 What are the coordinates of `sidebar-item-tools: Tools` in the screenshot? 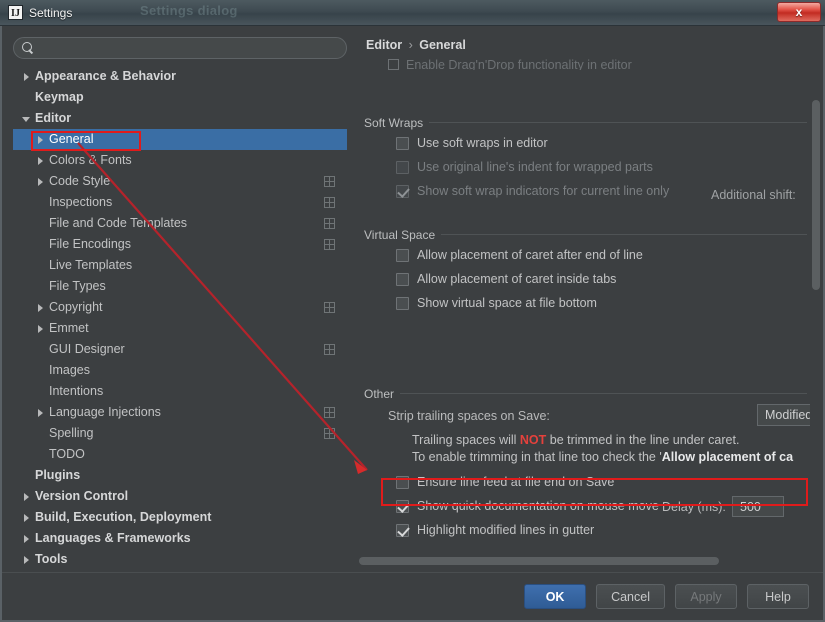 It's located at (180, 558).